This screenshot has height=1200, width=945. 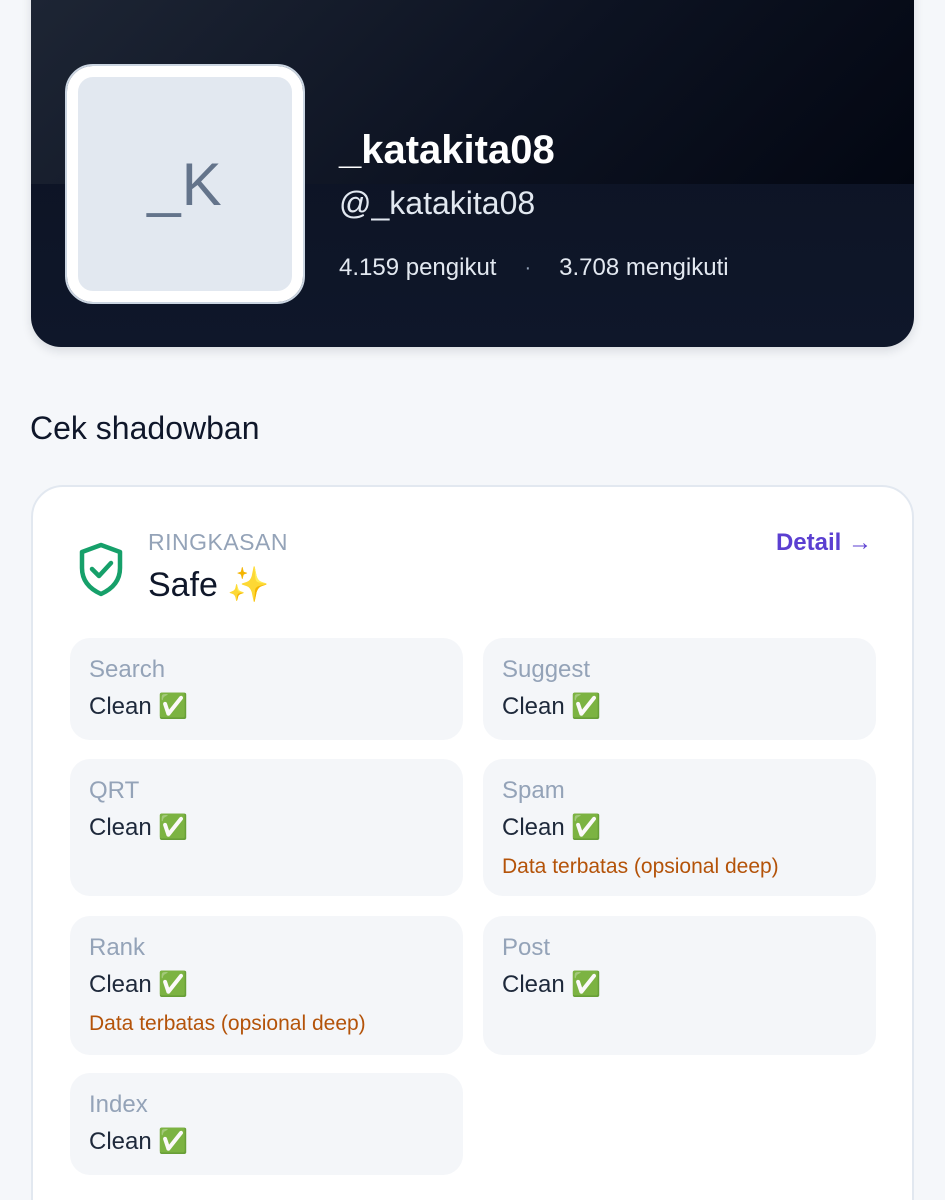 I want to click on shield-check-icon, so click(x=101, y=569).